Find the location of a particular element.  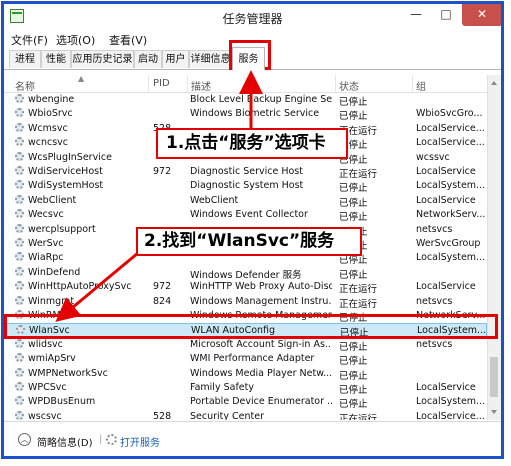

step2-callout: 2.找到“WlanSvc”服务 is located at coordinates (249, 241).